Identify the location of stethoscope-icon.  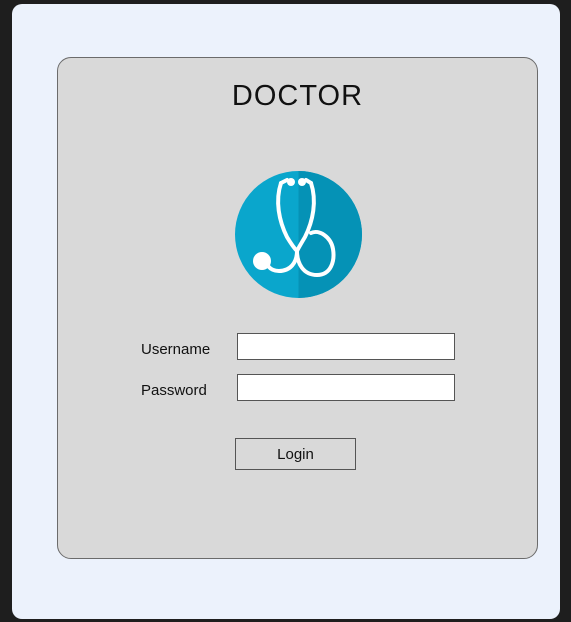
(298, 234).